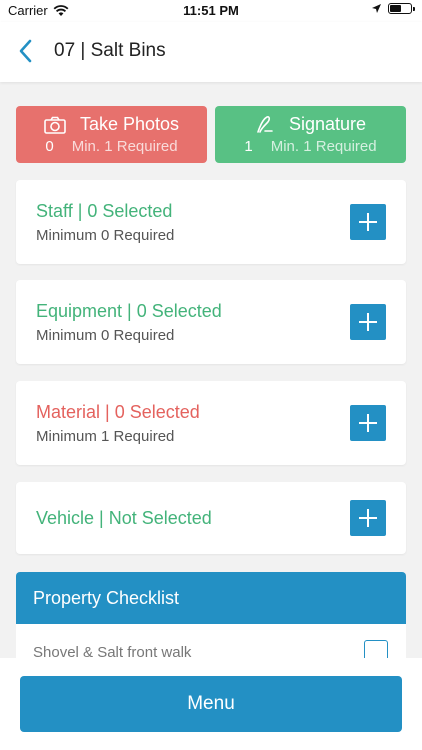 The height and width of the screenshot is (750, 422). I want to click on camera-icon, so click(55, 125).